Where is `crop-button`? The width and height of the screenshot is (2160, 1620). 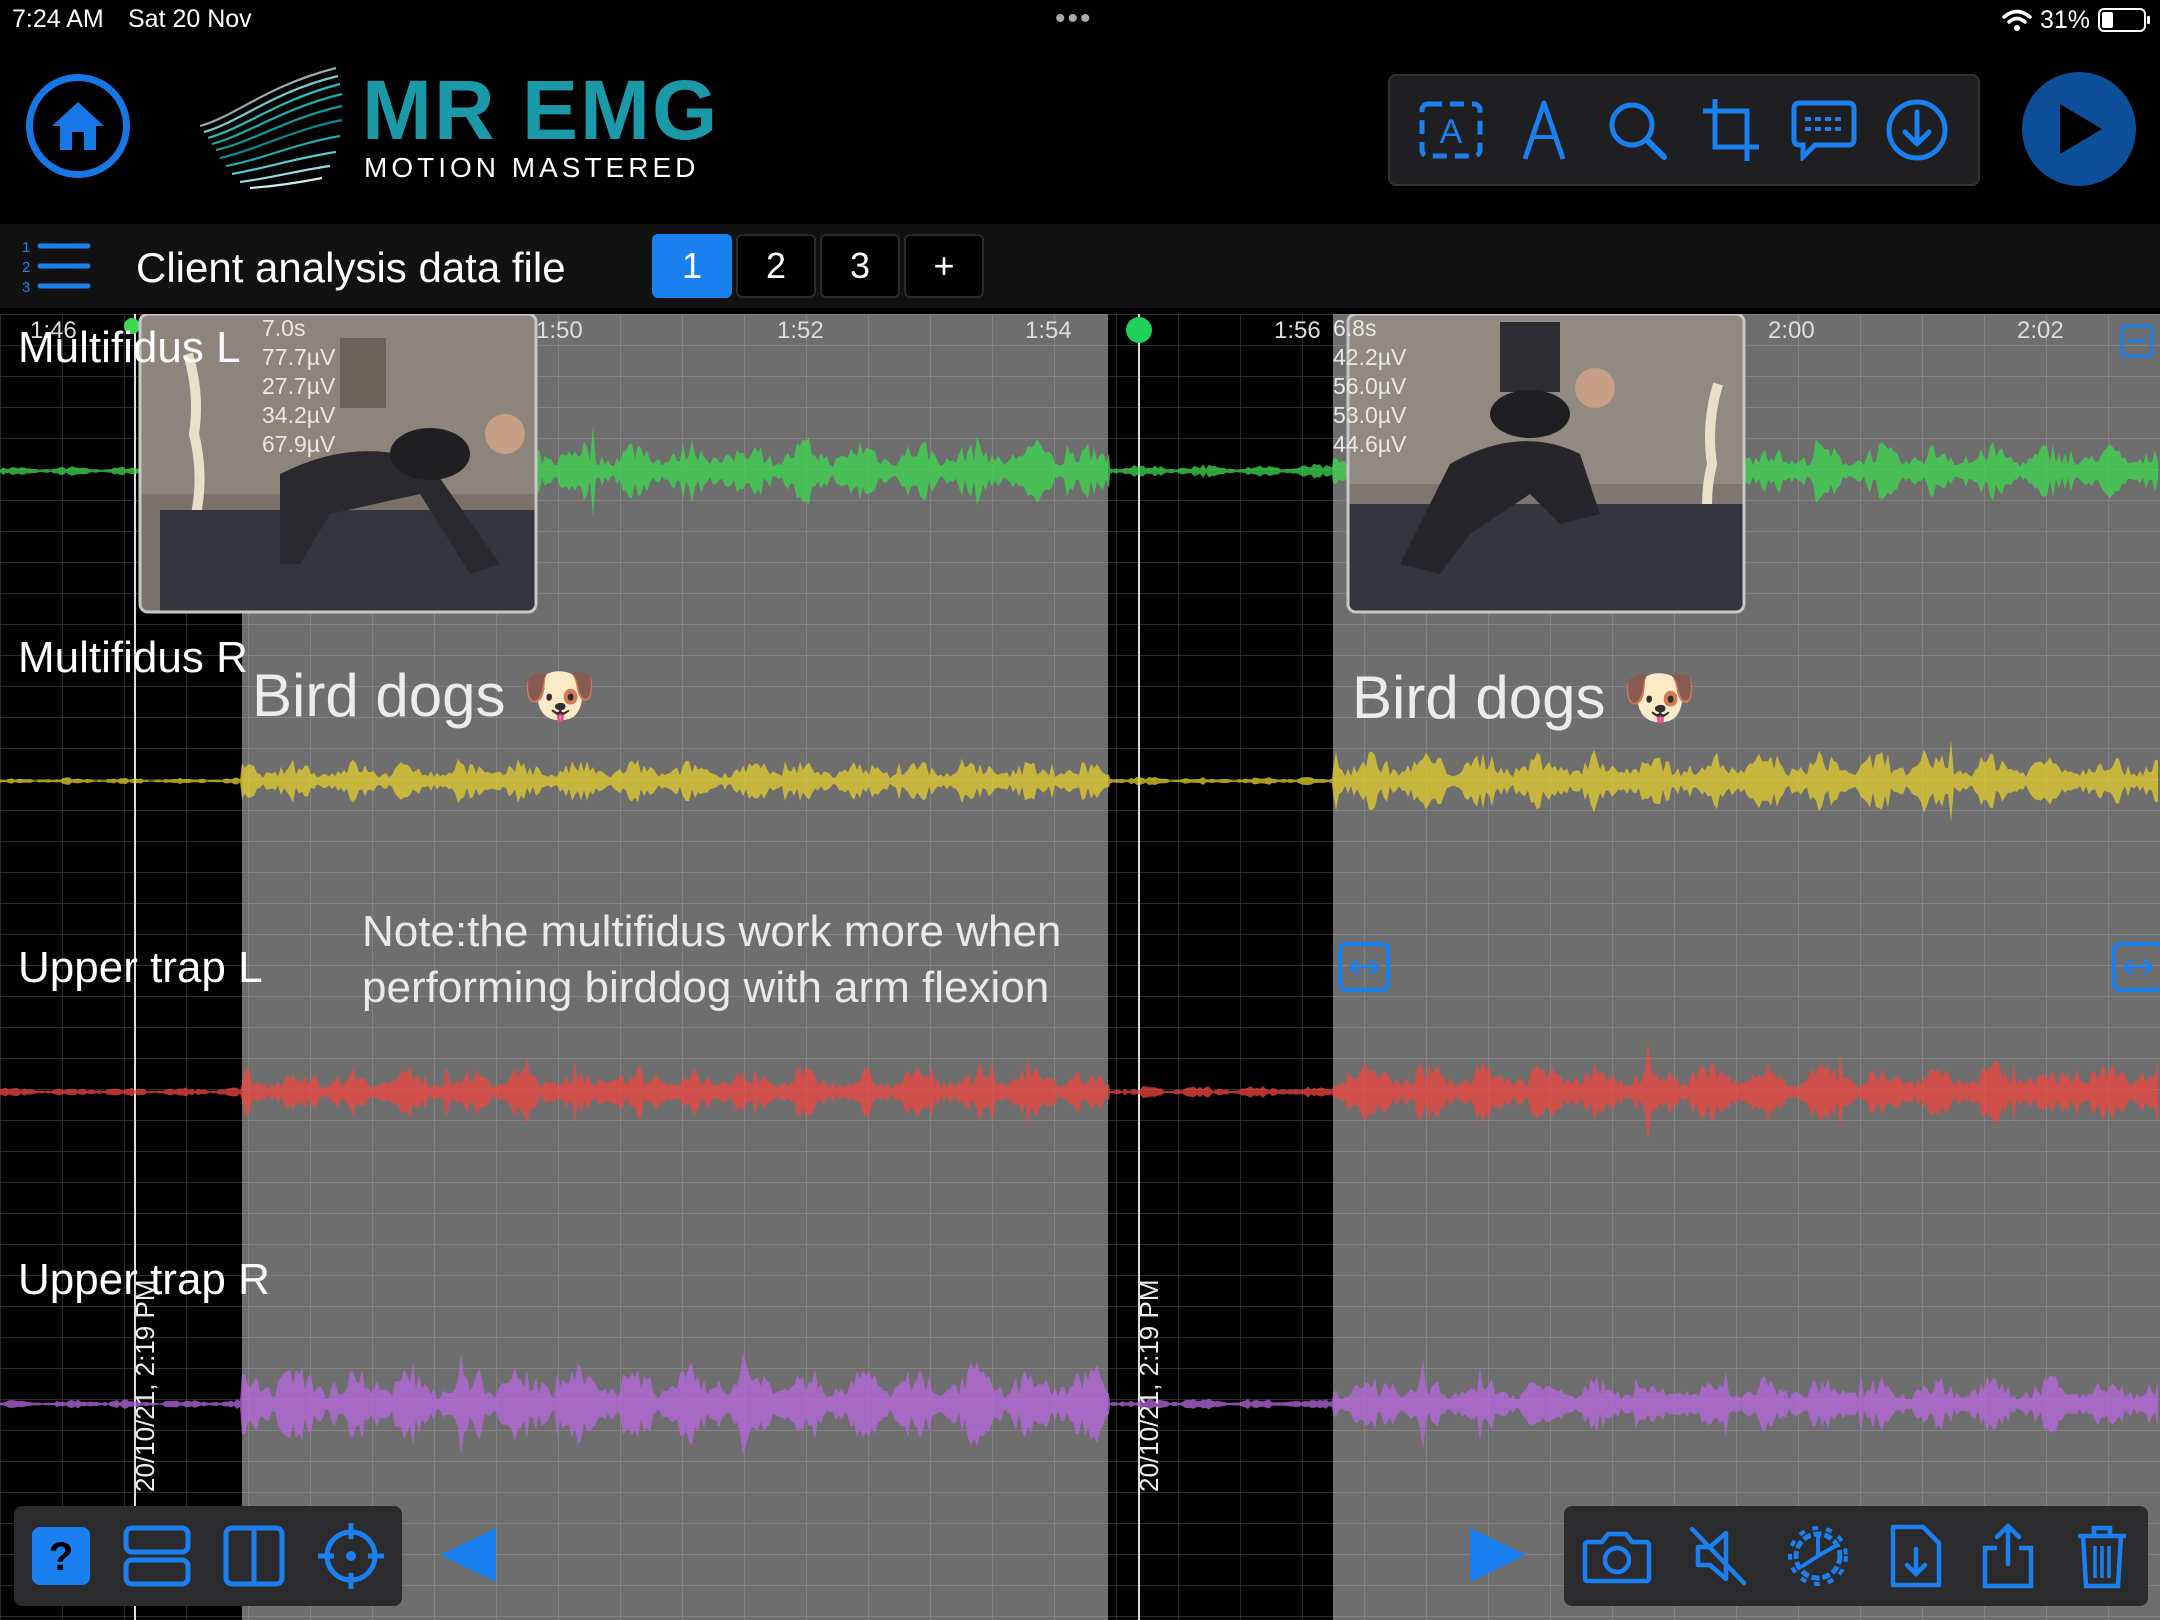 crop-button is located at coordinates (1731, 130).